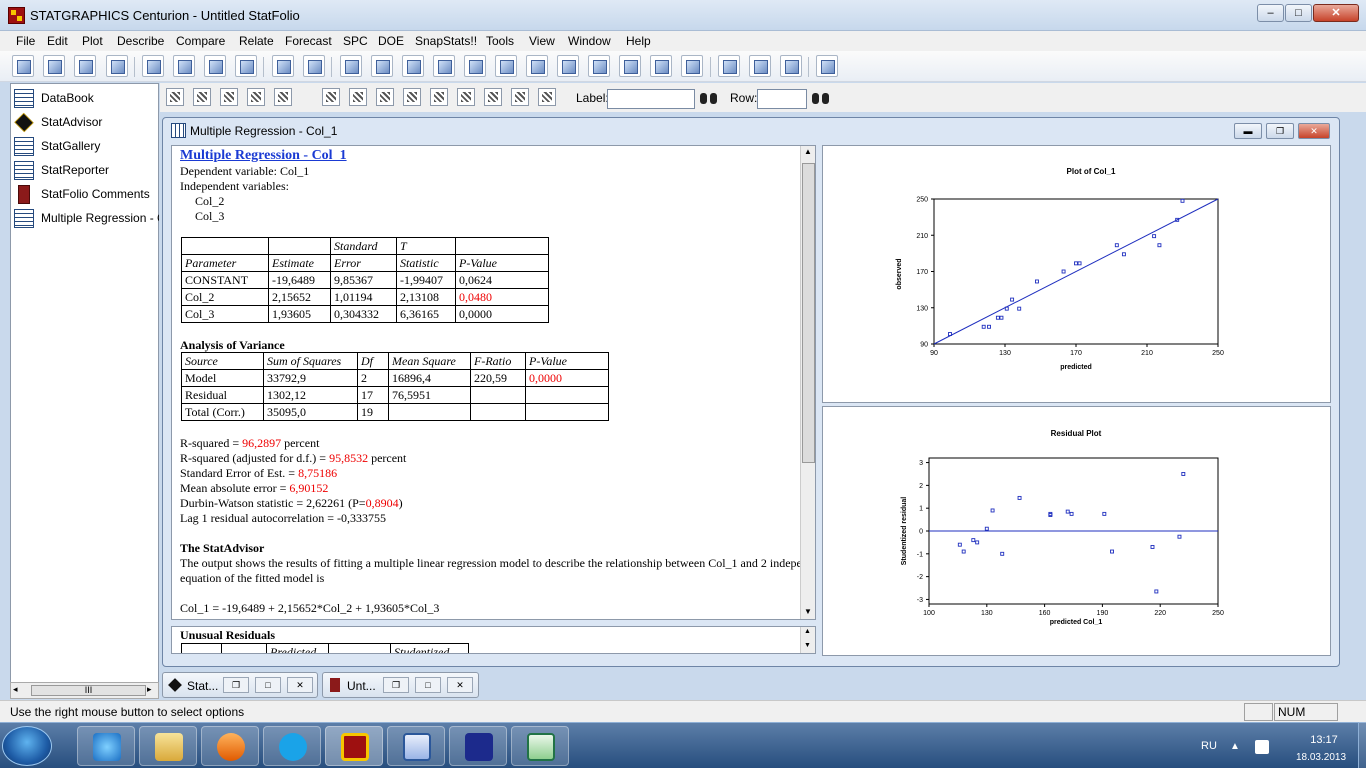 This screenshot has width=1366, height=768. Describe the element at coordinates (651, 99) in the screenshot. I see `label-input` at that location.